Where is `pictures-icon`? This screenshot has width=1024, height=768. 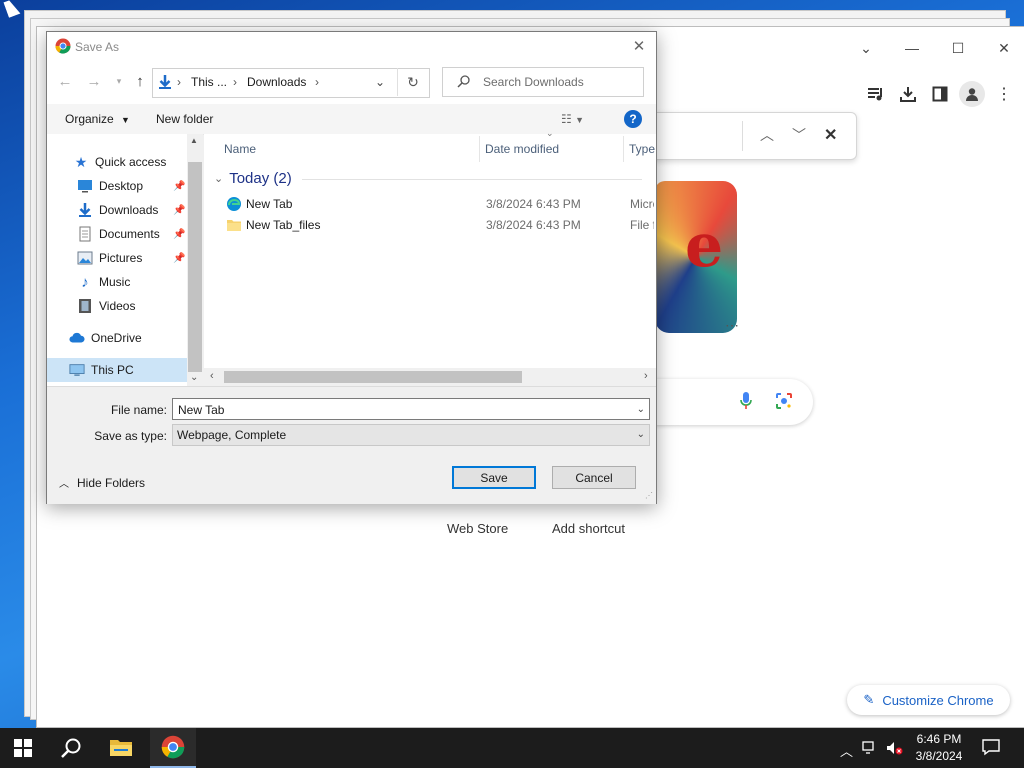 pictures-icon is located at coordinates (85, 258).